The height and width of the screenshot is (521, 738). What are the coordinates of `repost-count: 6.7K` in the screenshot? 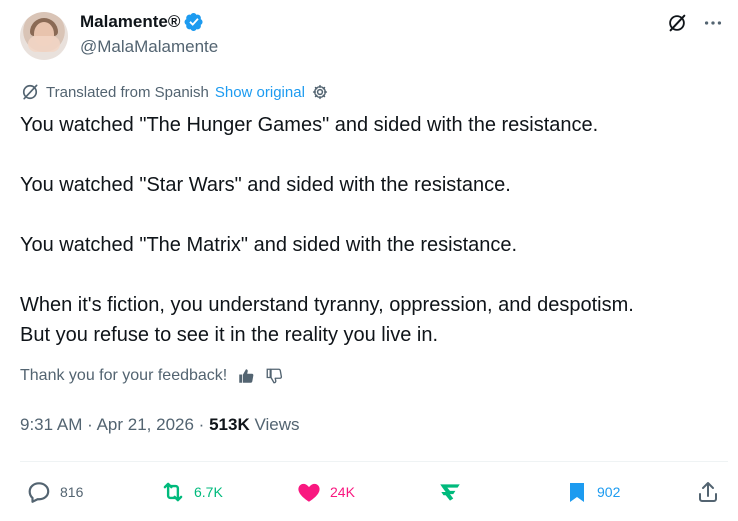 It's located at (208, 492).